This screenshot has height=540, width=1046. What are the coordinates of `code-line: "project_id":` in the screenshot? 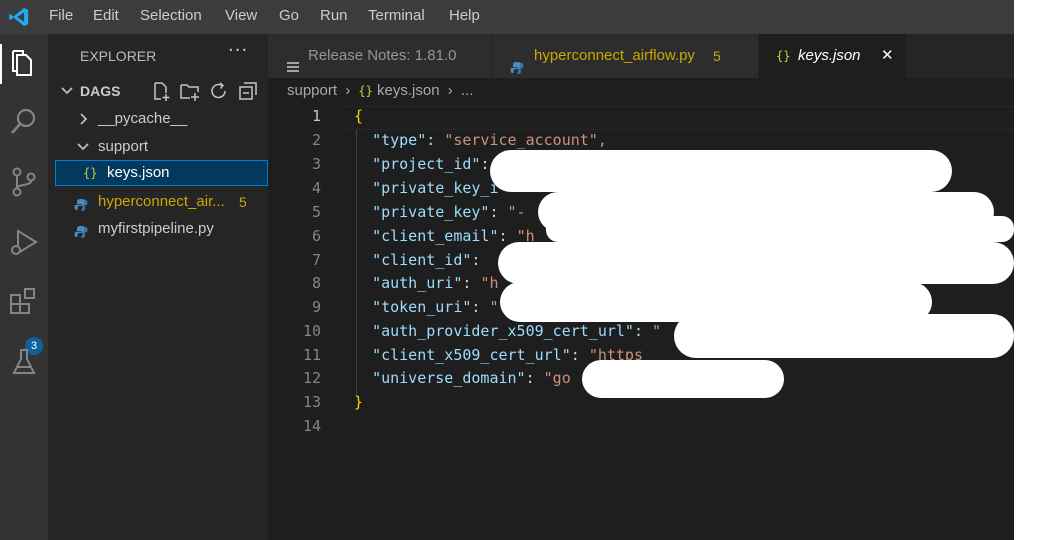 It's located at (431, 164).